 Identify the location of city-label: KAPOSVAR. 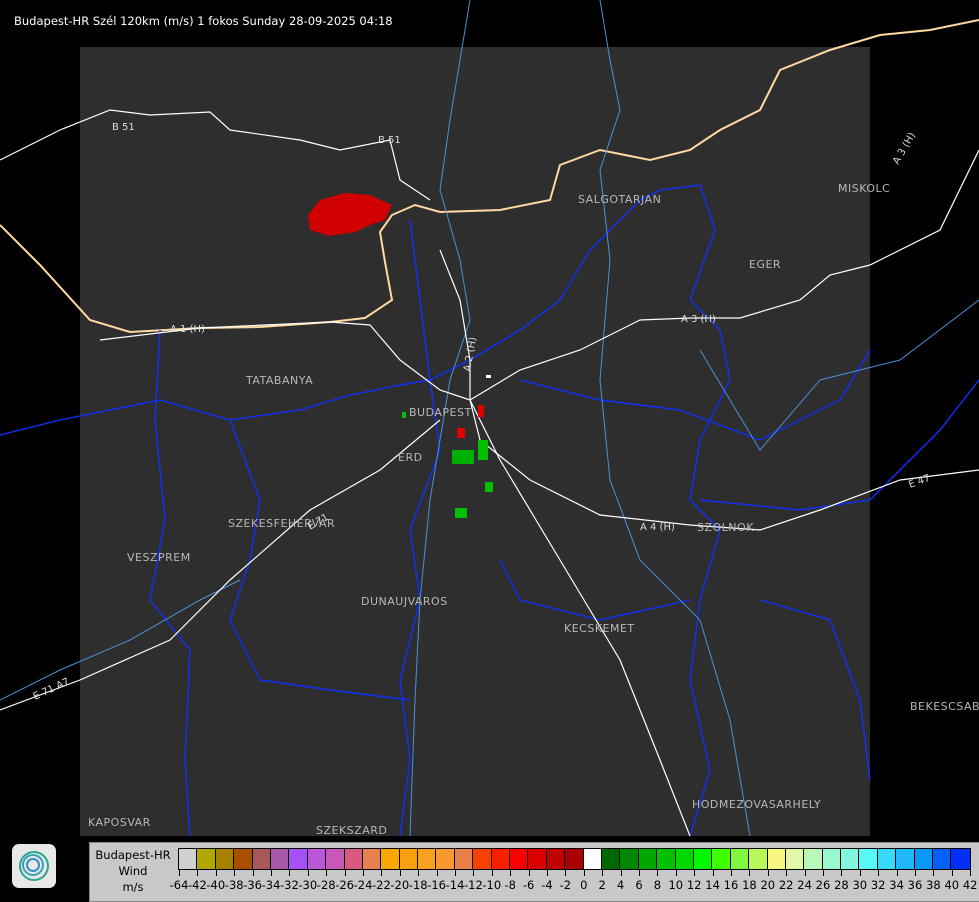
(119, 822).